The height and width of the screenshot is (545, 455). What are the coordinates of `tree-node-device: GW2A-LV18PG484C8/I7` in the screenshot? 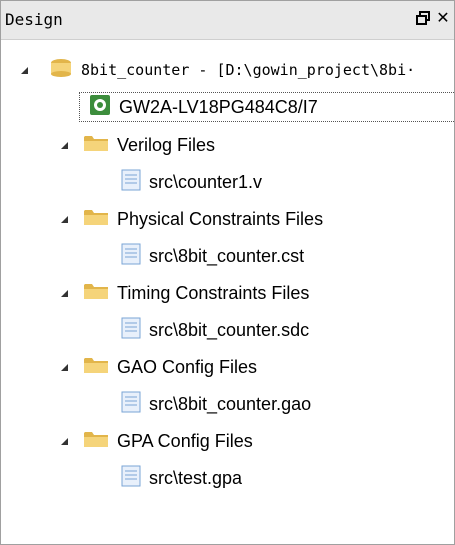 It's located at (203, 107).